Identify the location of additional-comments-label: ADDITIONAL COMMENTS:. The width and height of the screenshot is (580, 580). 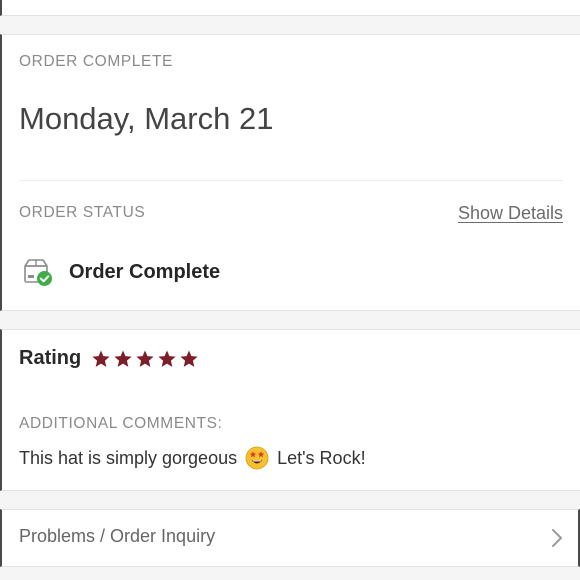
(121, 423).